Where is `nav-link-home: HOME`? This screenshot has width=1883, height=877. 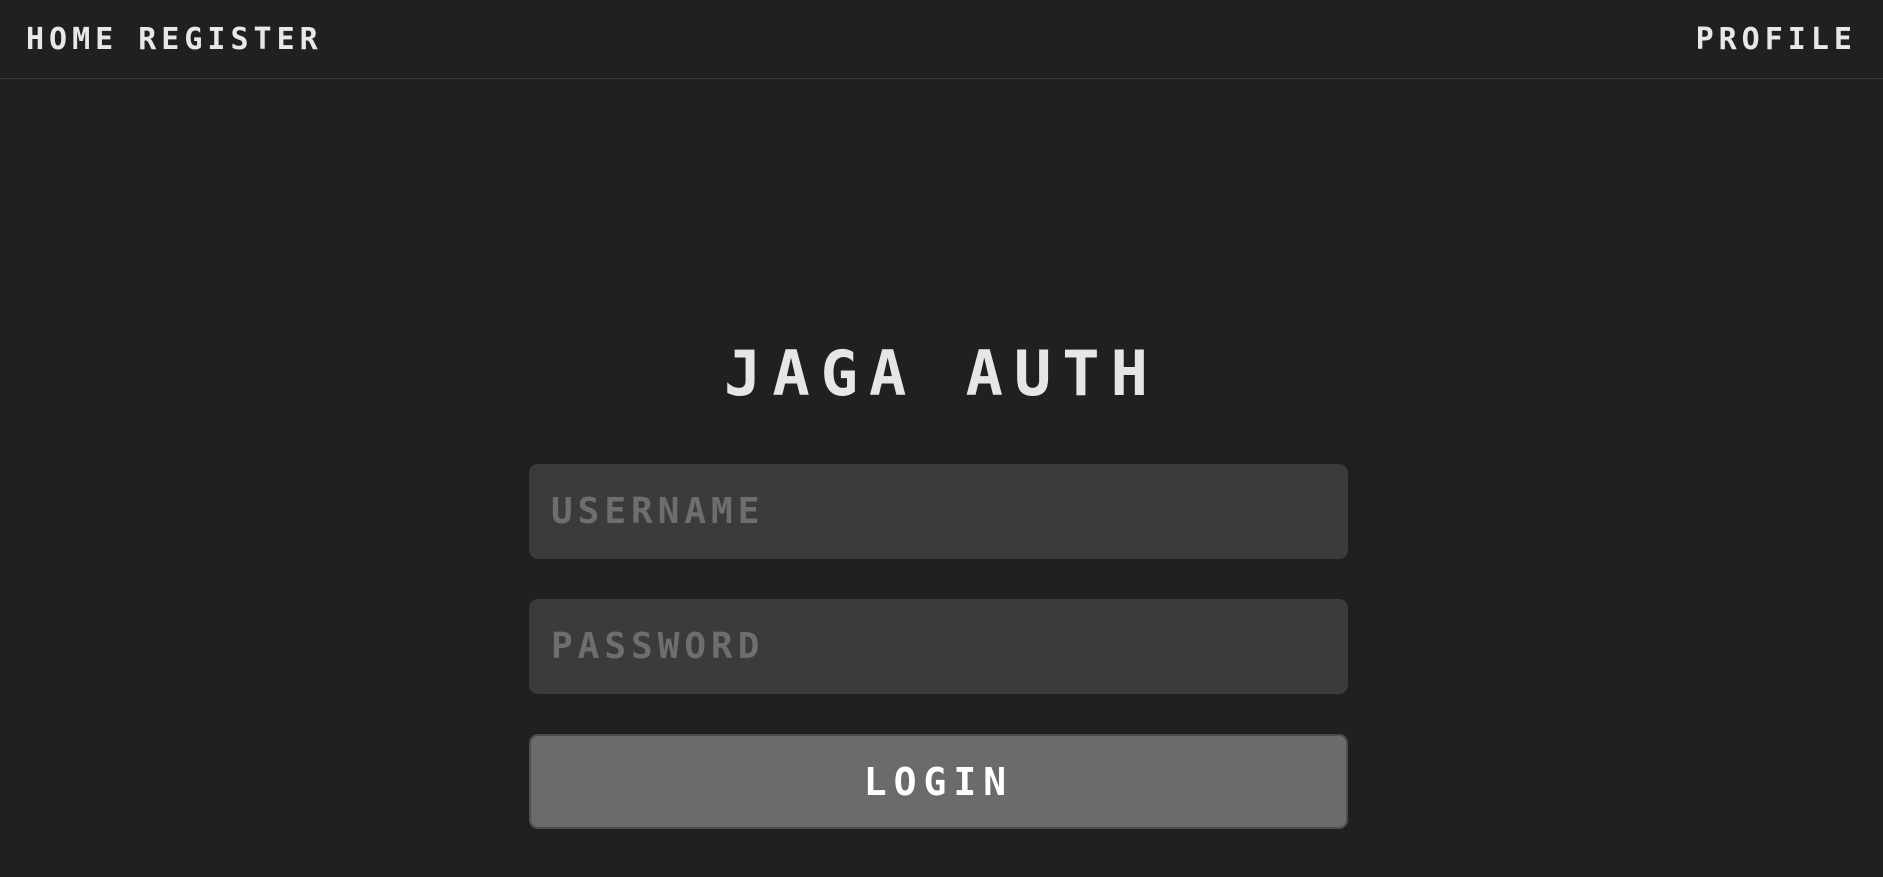 nav-link-home: HOME is located at coordinates (72, 40).